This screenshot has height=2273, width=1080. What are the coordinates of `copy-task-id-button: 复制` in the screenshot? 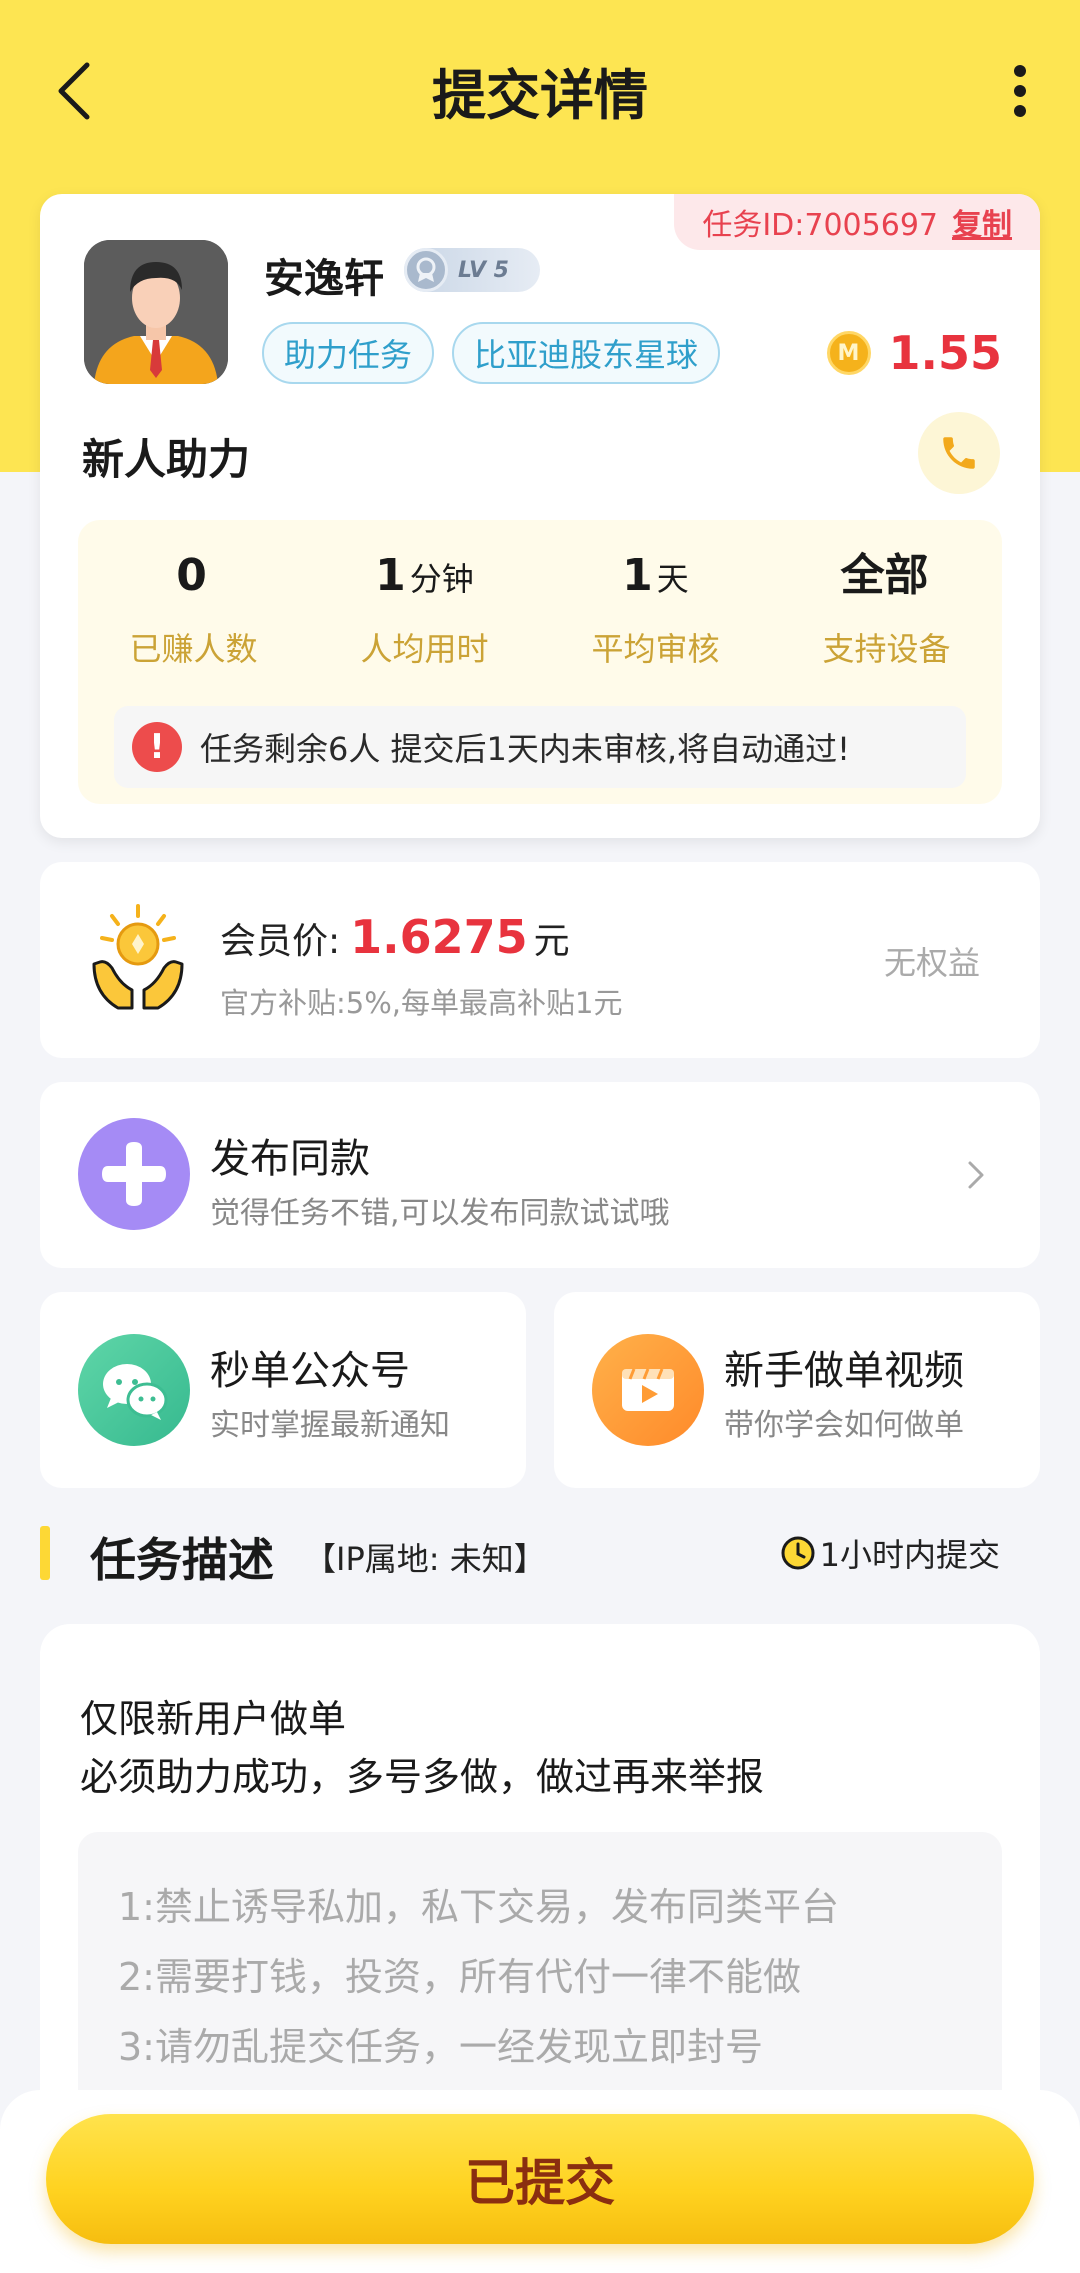 It's located at (982, 222).